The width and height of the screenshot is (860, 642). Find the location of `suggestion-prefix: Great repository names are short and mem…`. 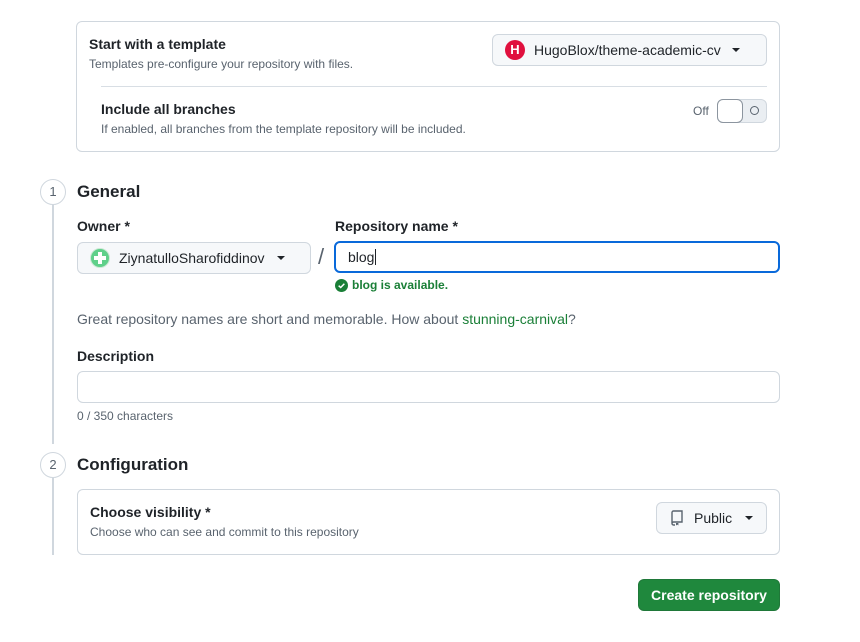

suggestion-prefix: Great repository names are short and mem… is located at coordinates (270, 319).